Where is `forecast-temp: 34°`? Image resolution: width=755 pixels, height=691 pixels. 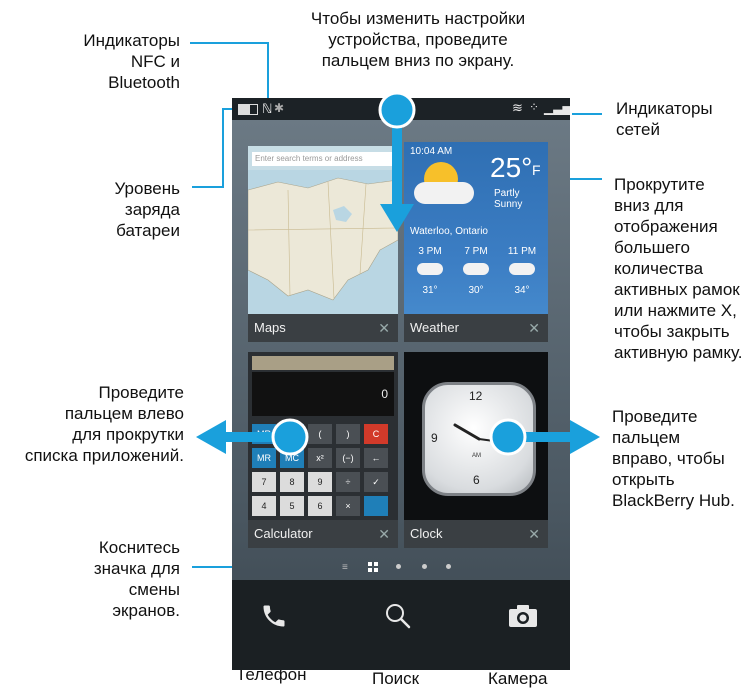
forecast-temp: 34° is located at coordinates (522, 290).